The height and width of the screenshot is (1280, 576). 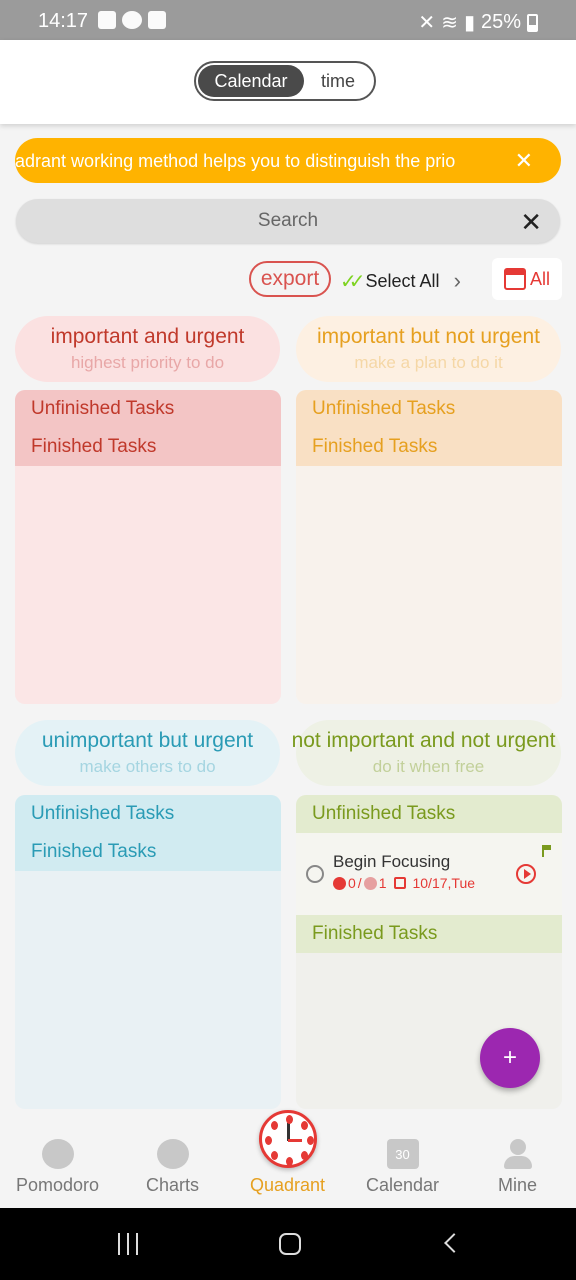 What do you see at coordinates (500, 22) in the screenshot?
I see `battery-level: 25%` at bounding box center [500, 22].